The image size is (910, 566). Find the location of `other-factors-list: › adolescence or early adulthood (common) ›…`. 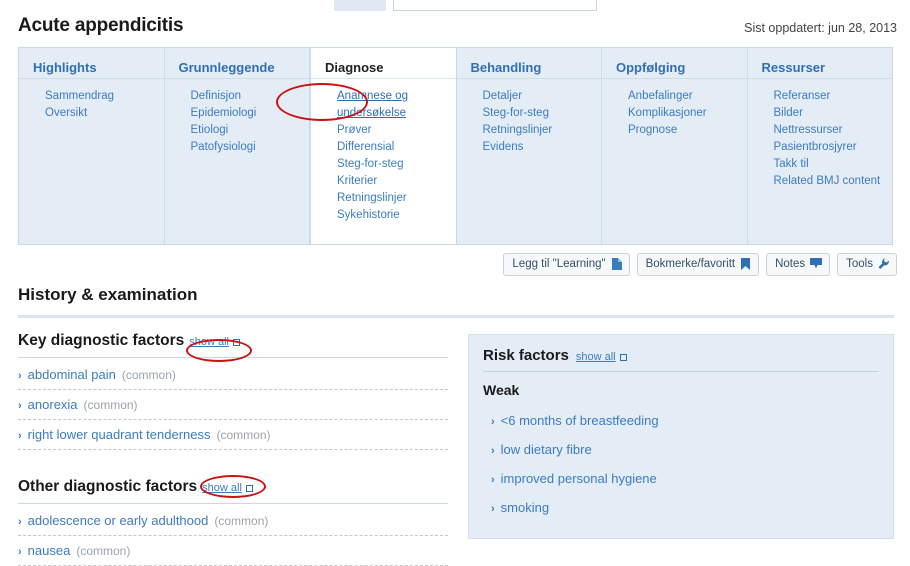

other-factors-list: › adolescence or early adulthood (common) ›… is located at coordinates (233, 536).